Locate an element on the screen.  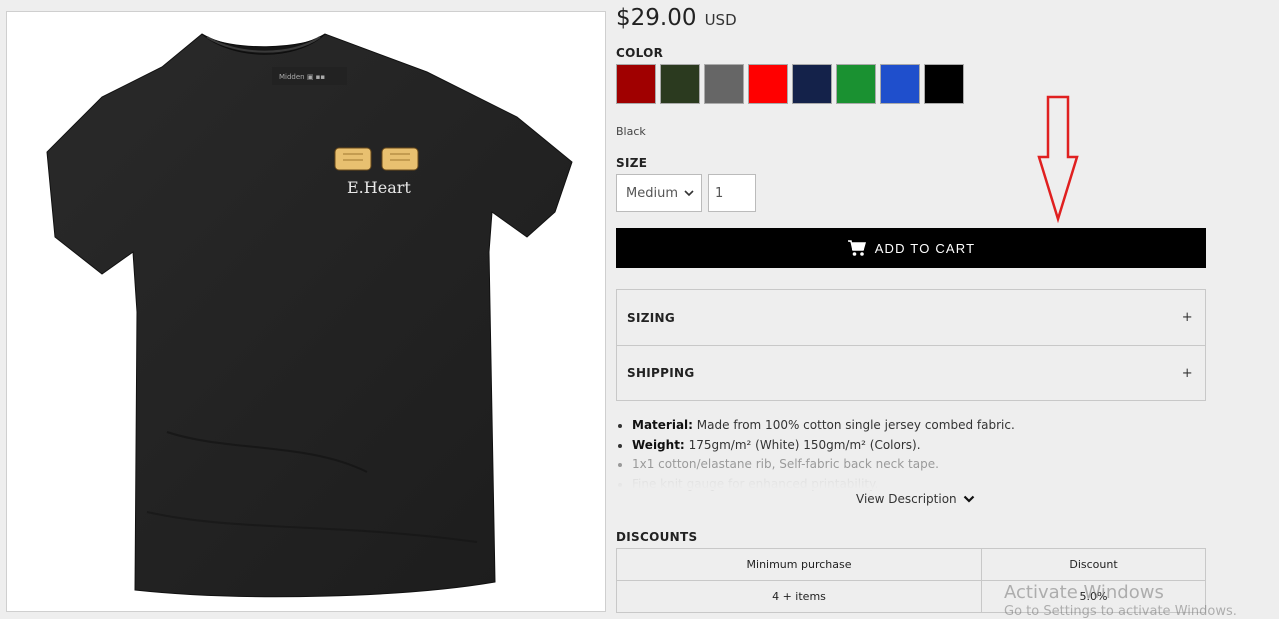
add-to-cart-button: ADD TO CART is located at coordinates (911, 248).